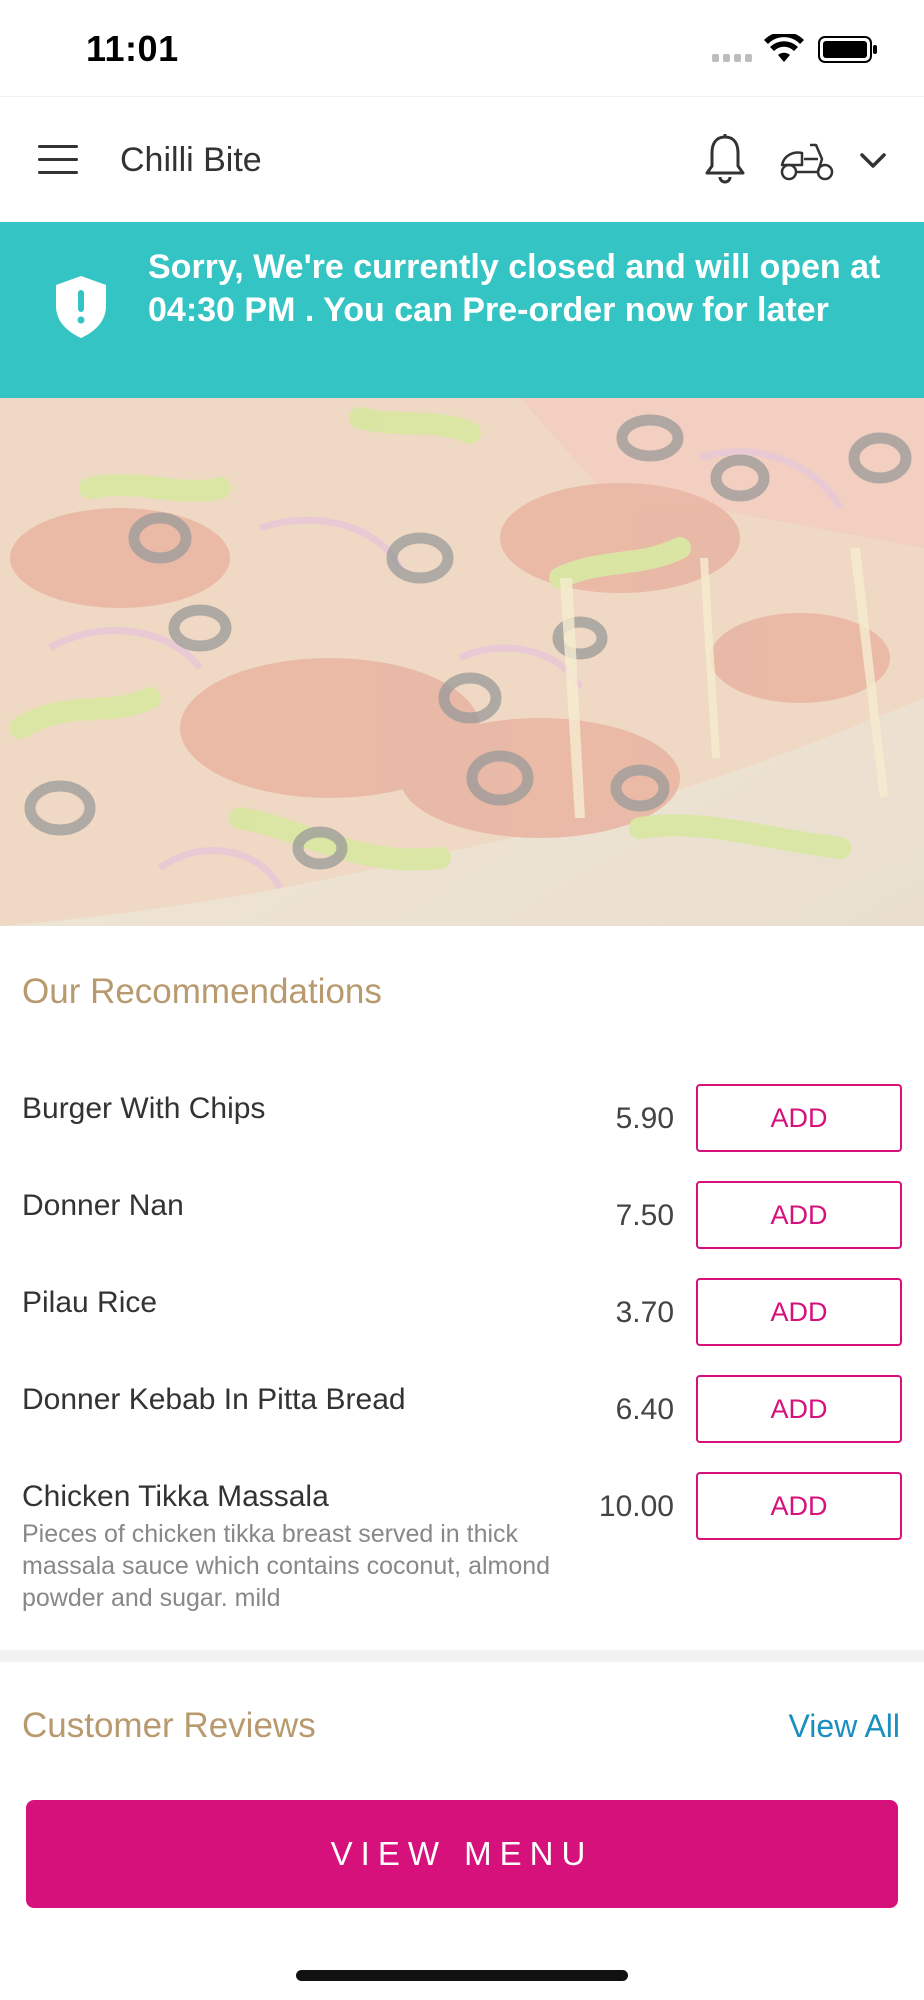 The image size is (924, 2000). Describe the element at coordinates (60, 160) in the screenshot. I see `hamburger-menu-icon` at that location.